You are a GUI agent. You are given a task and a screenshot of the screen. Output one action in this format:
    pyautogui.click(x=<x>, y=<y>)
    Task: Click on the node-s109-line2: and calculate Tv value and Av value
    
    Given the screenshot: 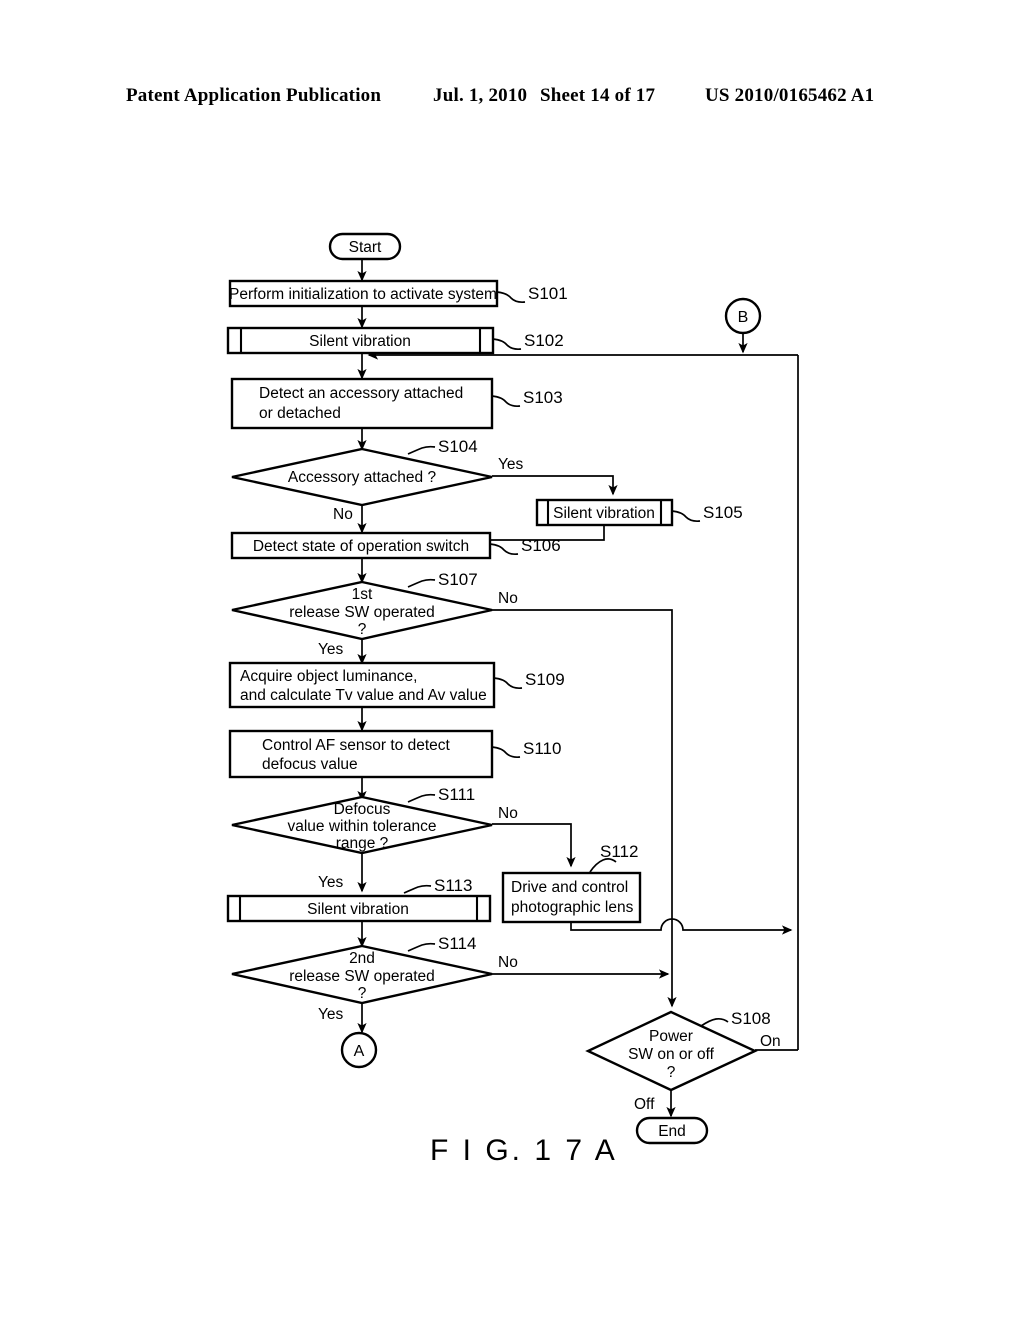 What is the action you would take?
    pyautogui.click(x=363, y=695)
    